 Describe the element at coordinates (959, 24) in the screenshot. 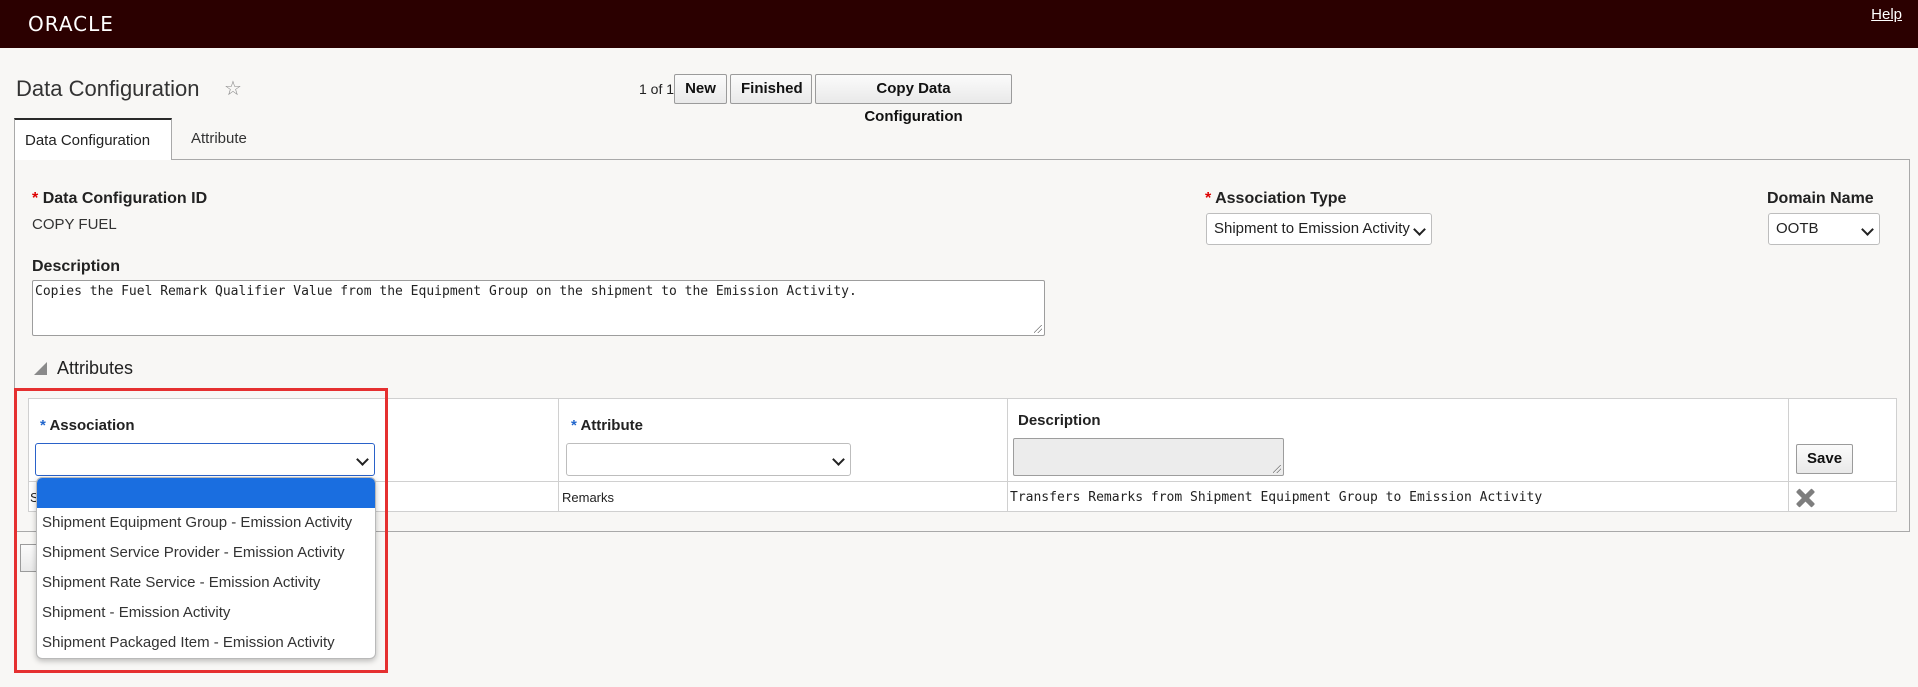

I see `top-bar: ORACLE Help` at that location.